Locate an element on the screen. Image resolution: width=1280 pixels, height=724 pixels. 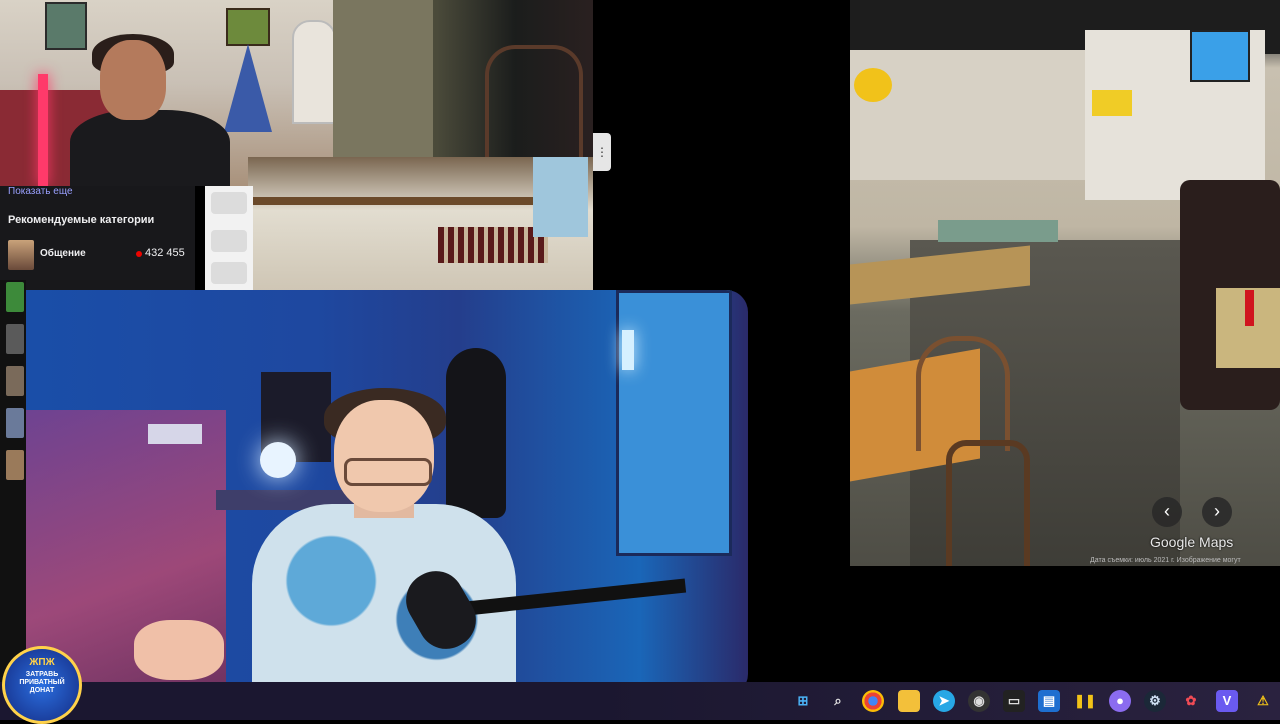
chevron-right-icon: › is located at coordinates (1217, 512).